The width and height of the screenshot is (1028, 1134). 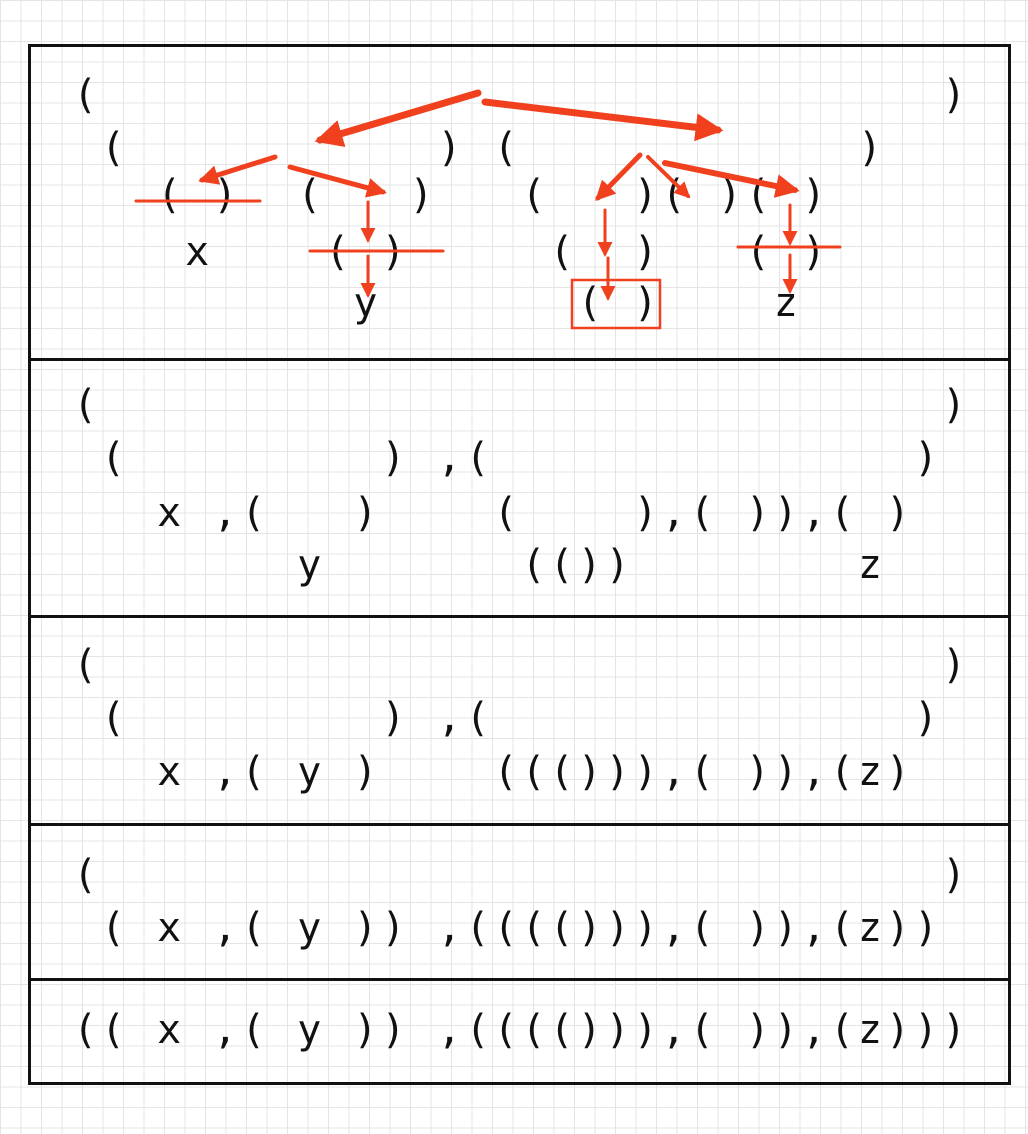 I want to click on arrow-left-y, so click(x=337, y=181).